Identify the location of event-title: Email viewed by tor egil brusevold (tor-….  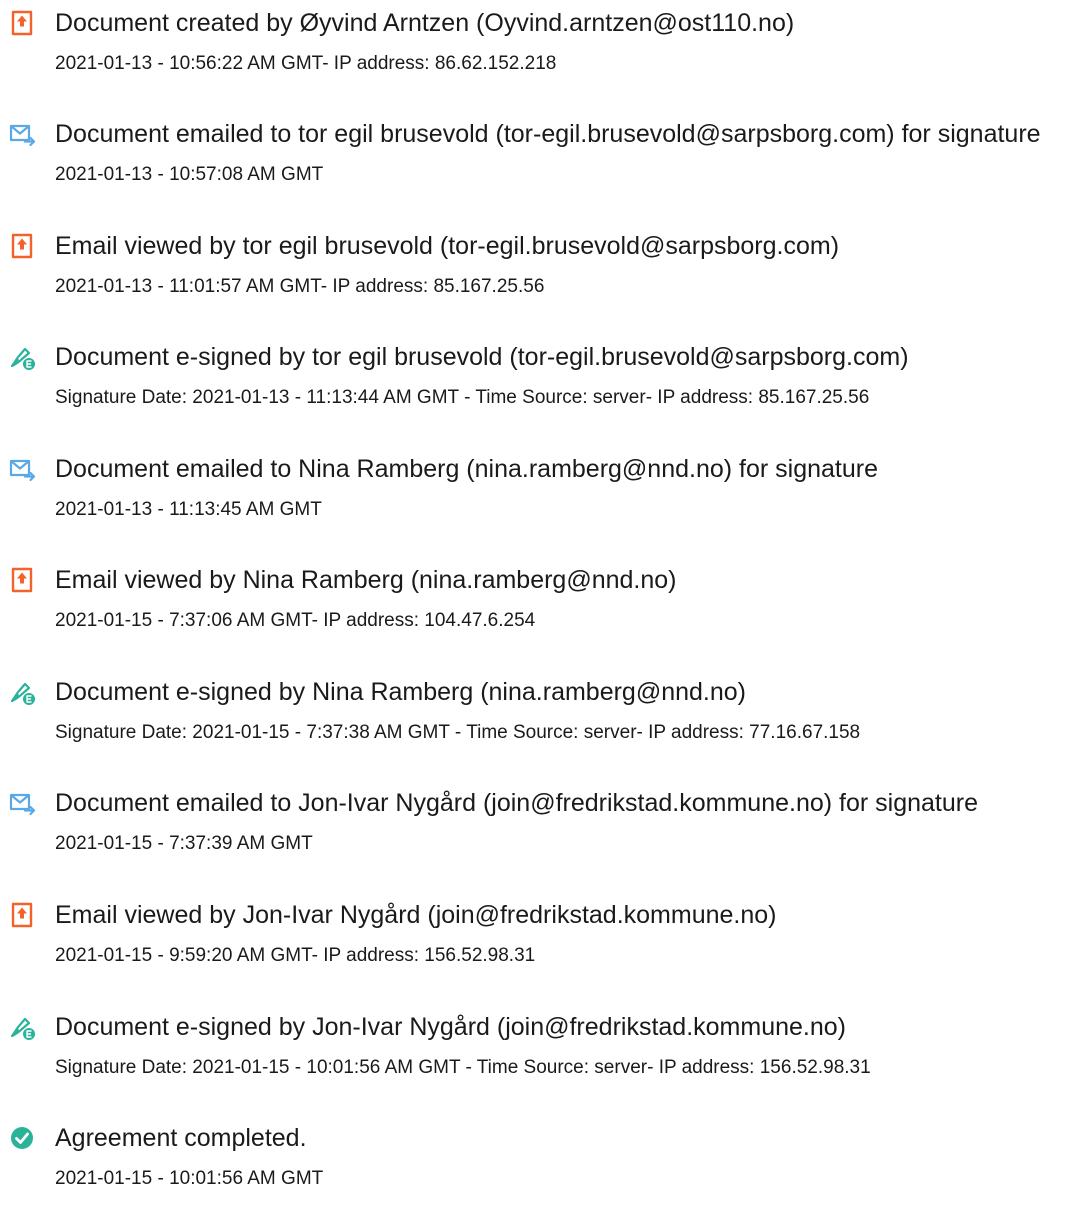
(447, 246).